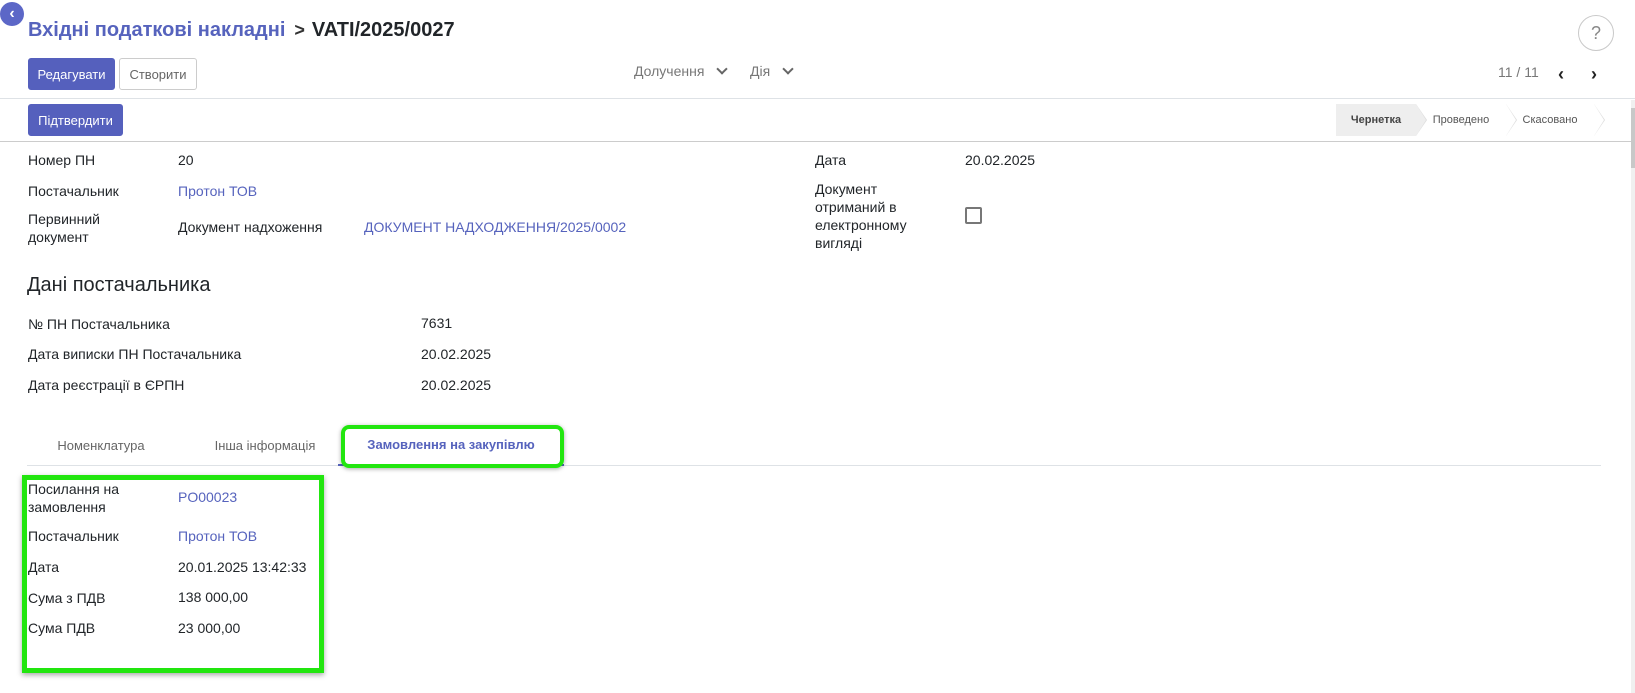 This screenshot has width=1635, height=693. What do you see at coordinates (71, 74) in the screenshot?
I see `edit-button: Редагувати` at bounding box center [71, 74].